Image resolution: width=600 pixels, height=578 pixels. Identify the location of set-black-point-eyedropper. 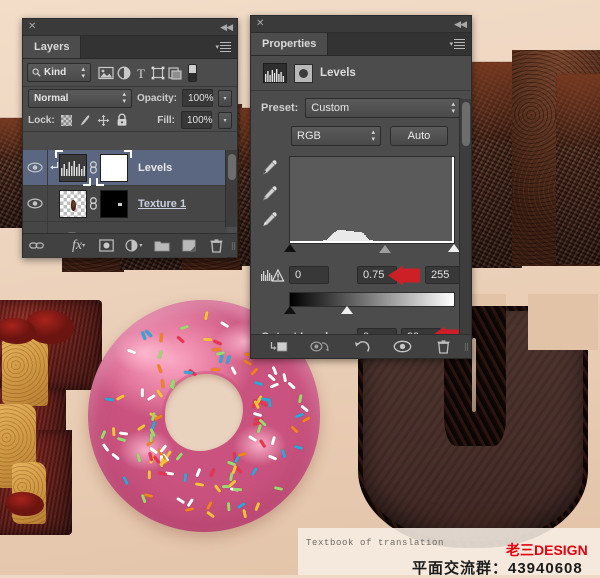
(269, 167).